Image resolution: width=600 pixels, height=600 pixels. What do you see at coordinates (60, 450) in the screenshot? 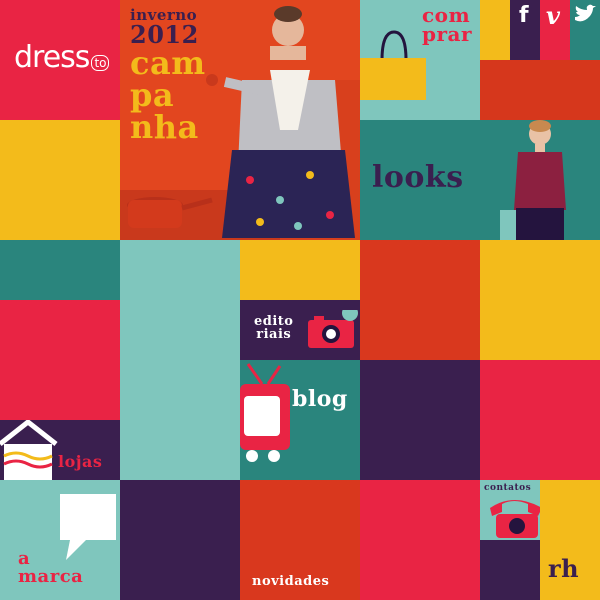
I see `lojas-tile: lojas` at bounding box center [60, 450].